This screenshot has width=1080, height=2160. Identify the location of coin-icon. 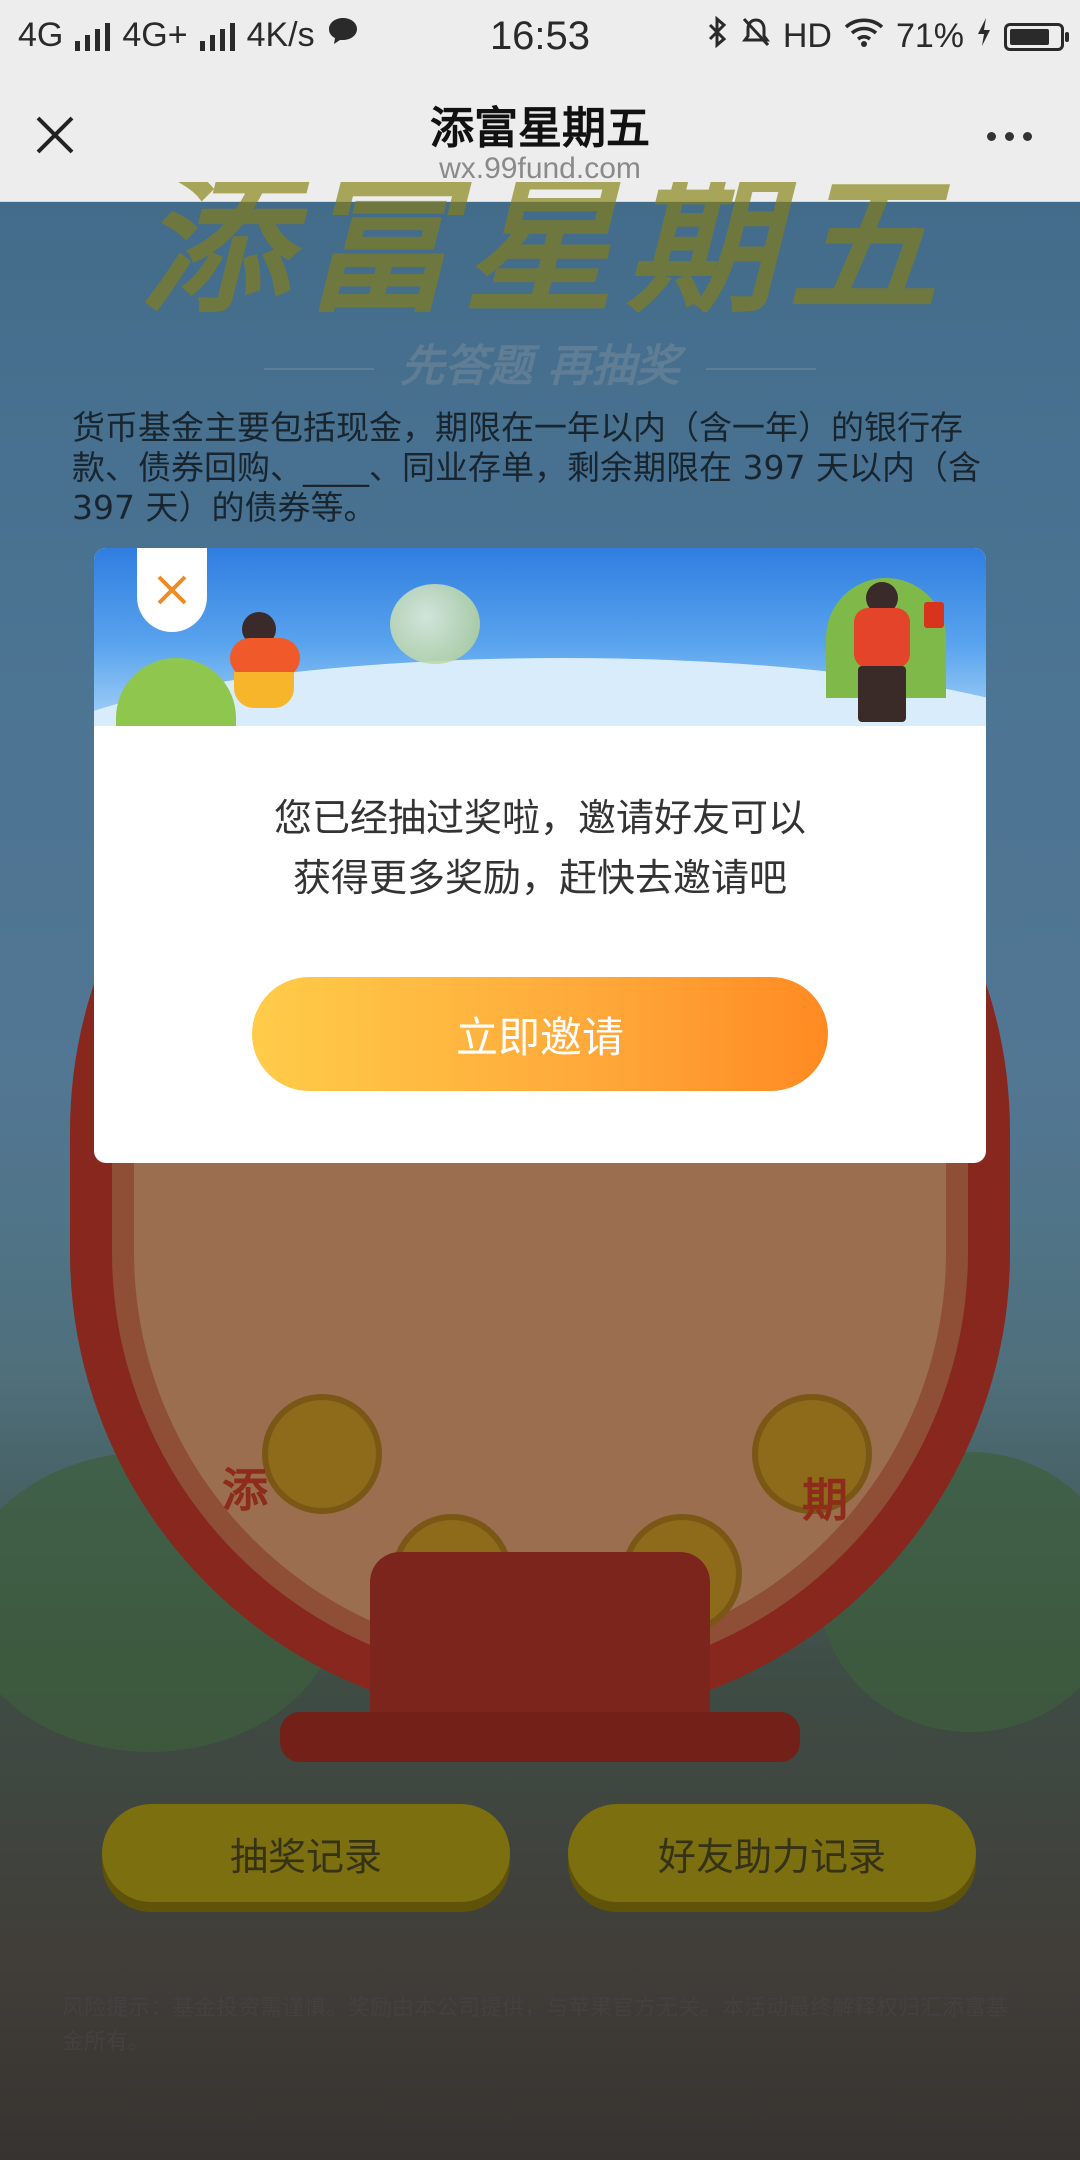
(435, 624).